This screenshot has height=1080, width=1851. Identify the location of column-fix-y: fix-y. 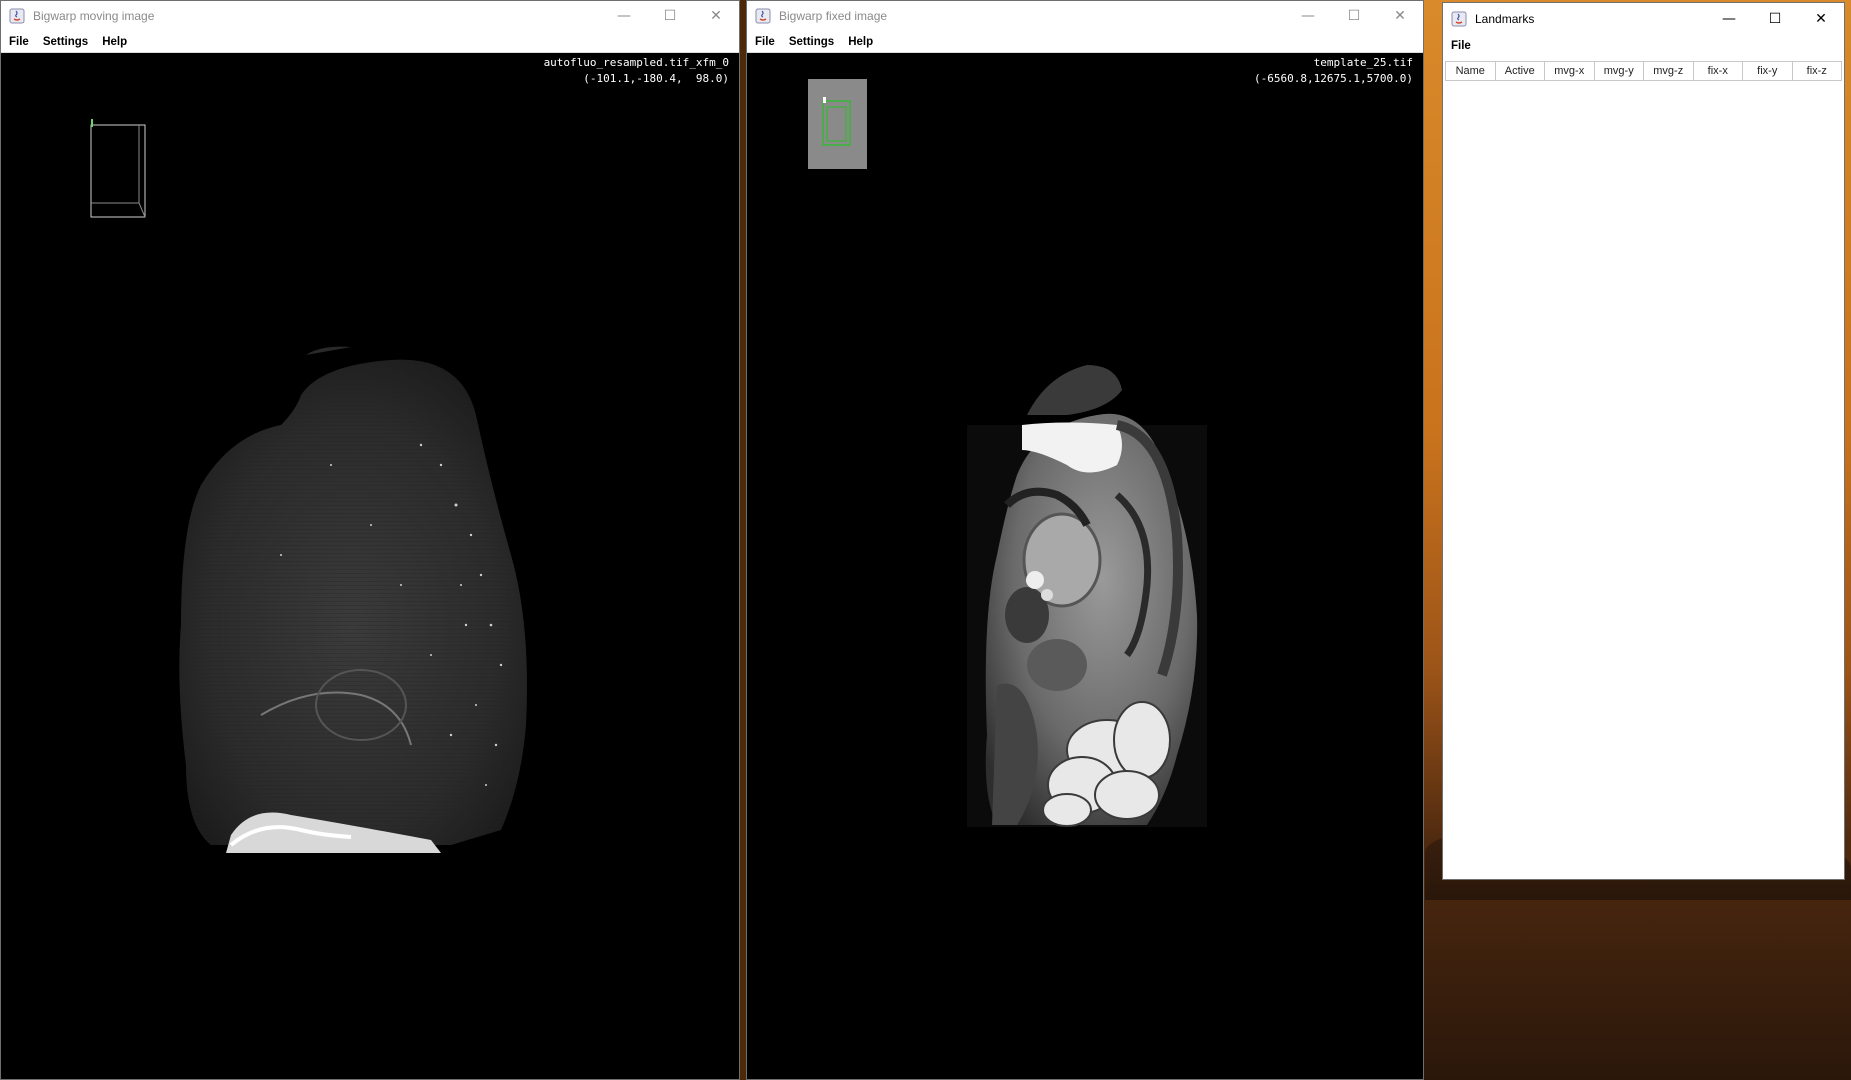
(1768, 71).